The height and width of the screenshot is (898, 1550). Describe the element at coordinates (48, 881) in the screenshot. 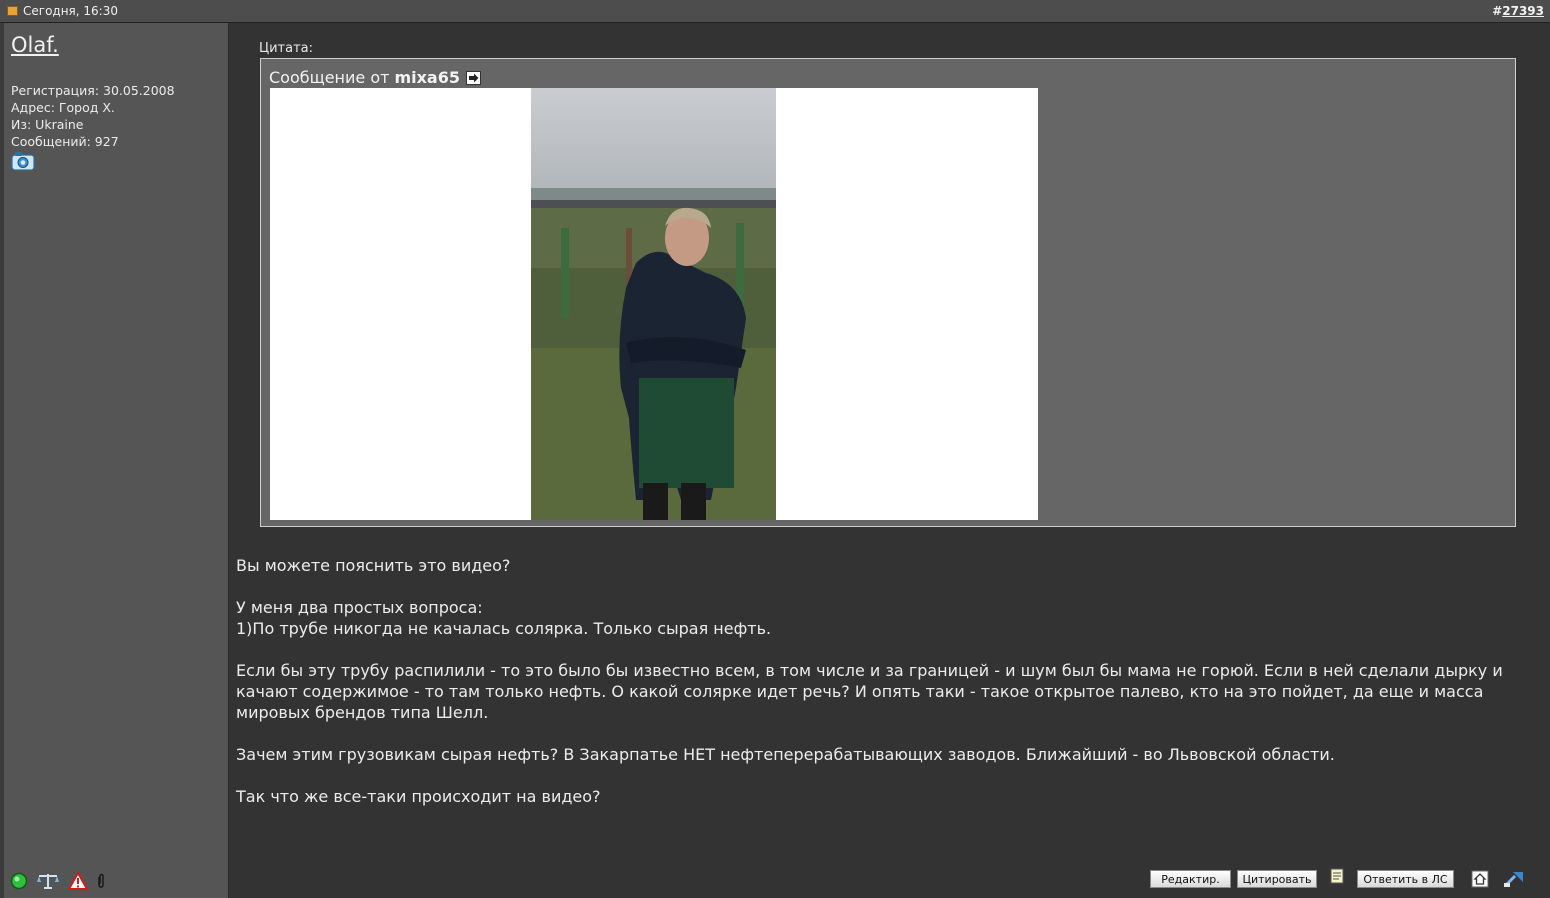

I see `scales-icon` at that location.